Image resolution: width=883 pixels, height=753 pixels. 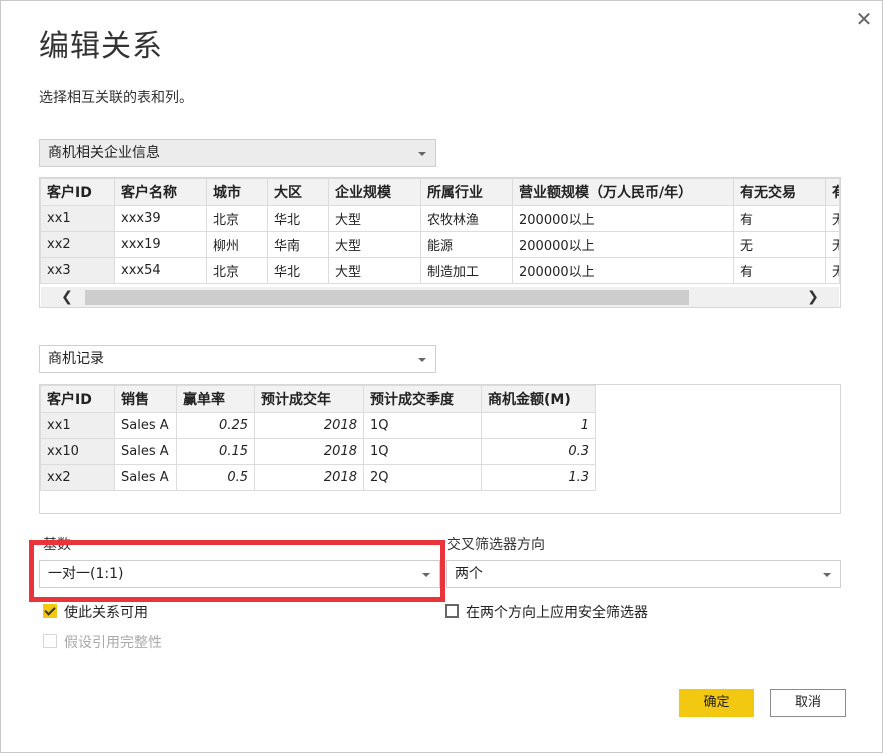 I want to click on table-row: xx10 Sales A 0.15 2018 1Q 0.3, so click(x=318, y=451).